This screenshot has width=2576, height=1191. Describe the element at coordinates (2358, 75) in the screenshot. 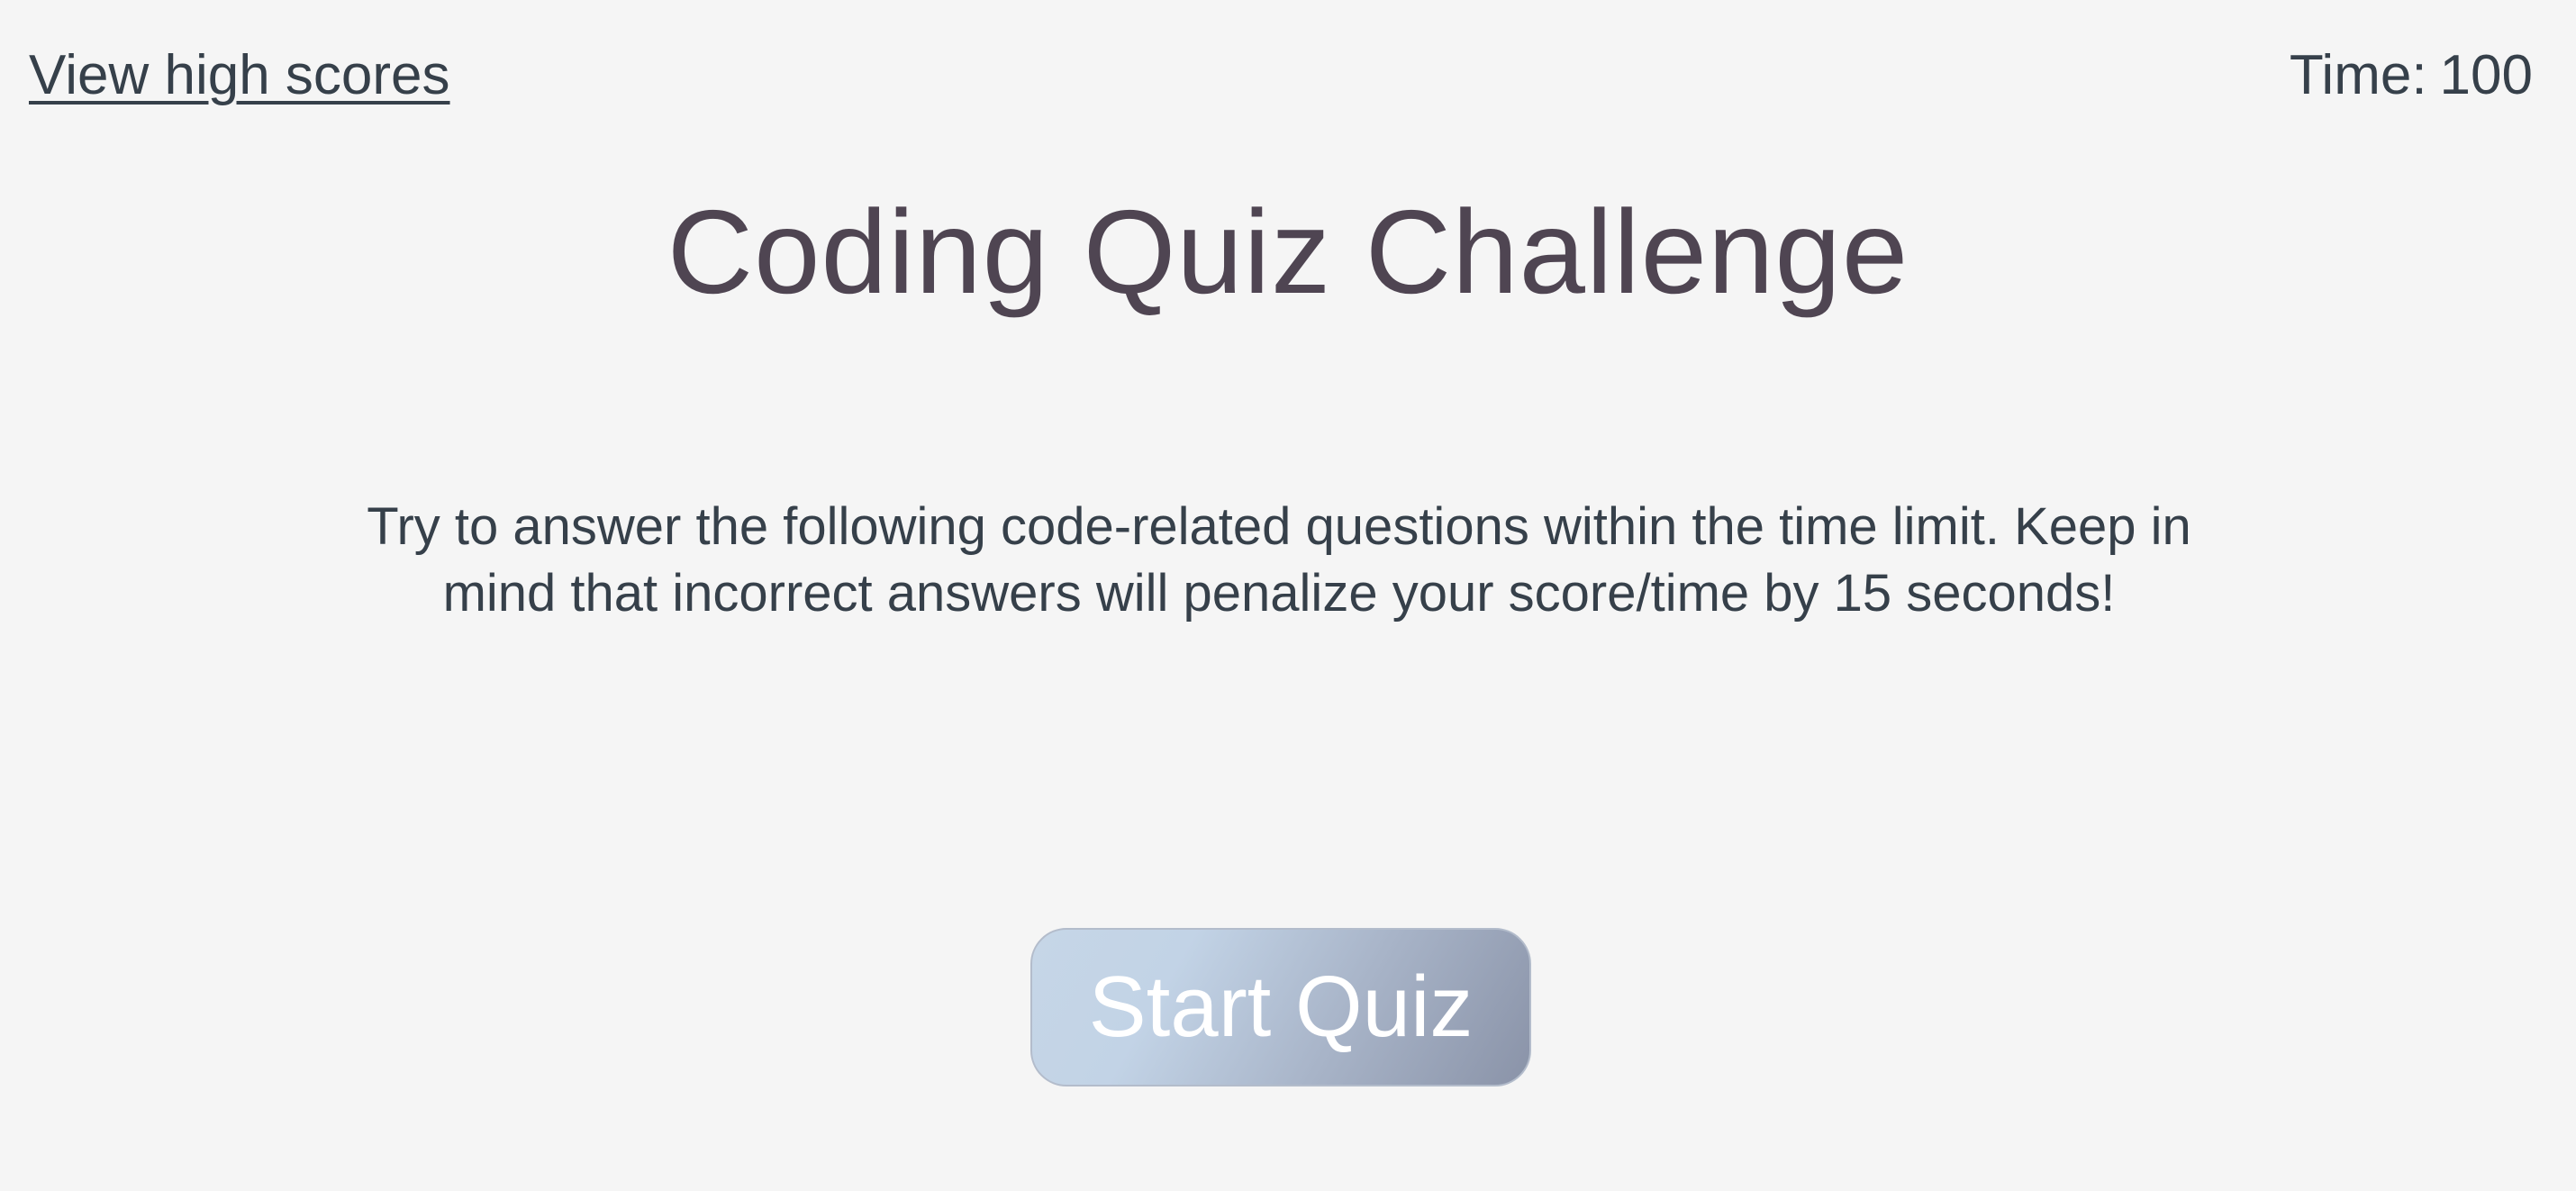

I see `timer-label: Time:` at that location.